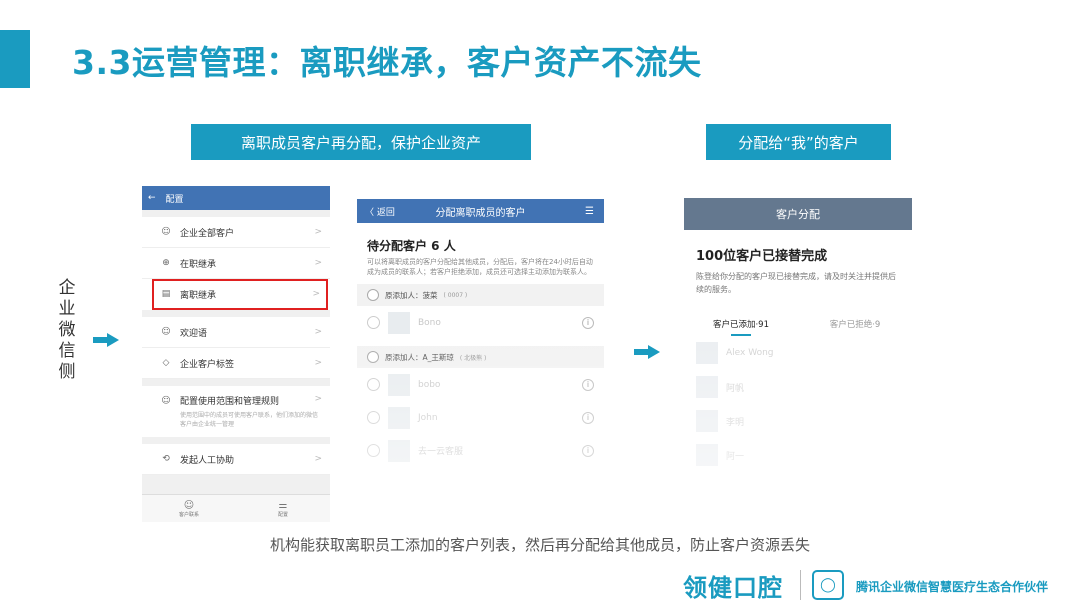 This screenshot has width=1080, height=608. I want to click on owner-group-header: 原添加人：菠菜 ( 0007 ), so click(480, 295).